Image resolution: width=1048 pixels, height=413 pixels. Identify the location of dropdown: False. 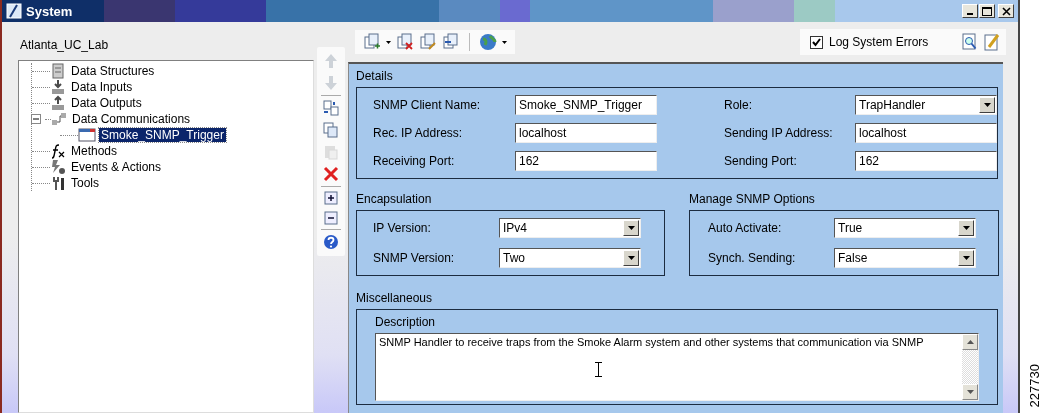
(905, 258).